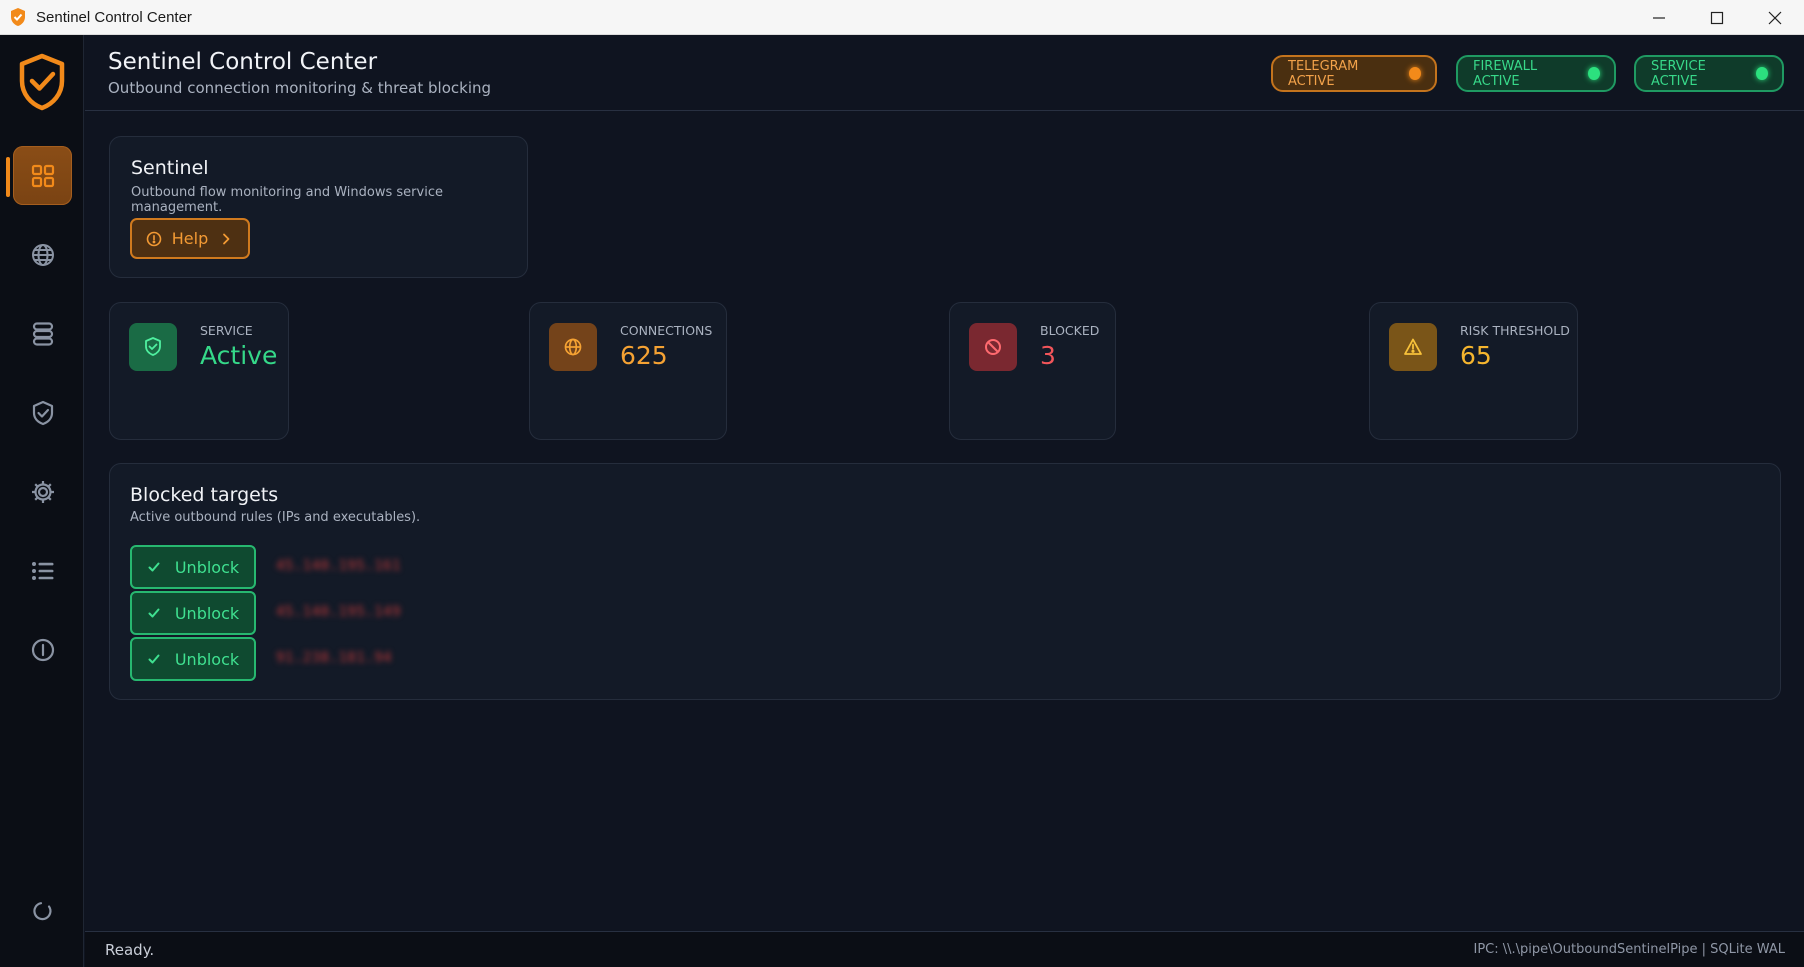 The height and width of the screenshot is (967, 1804). I want to click on close-icon, so click(1775, 17).